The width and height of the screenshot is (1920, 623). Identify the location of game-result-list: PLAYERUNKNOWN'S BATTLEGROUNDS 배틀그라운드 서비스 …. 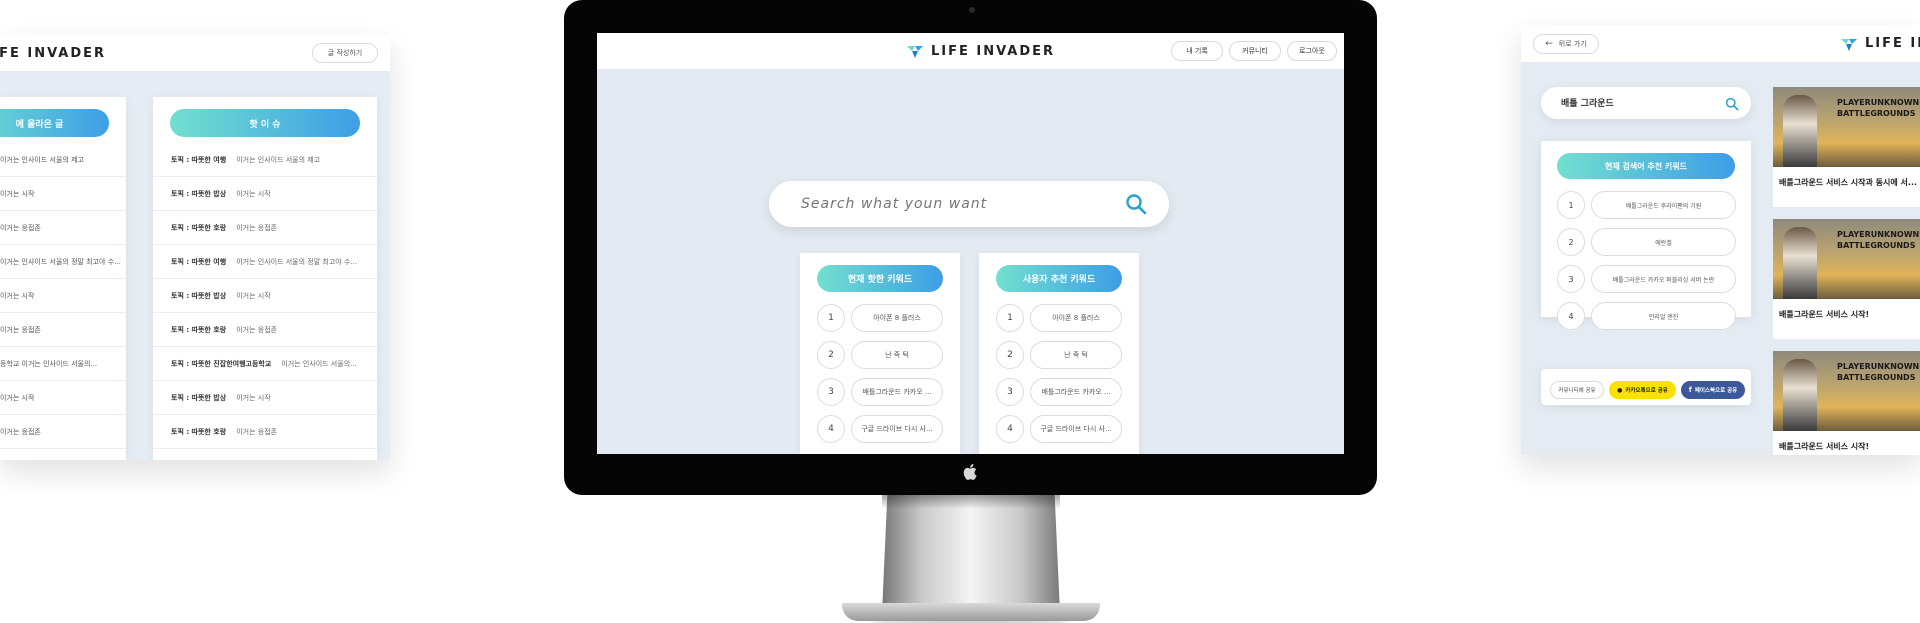
(1720, 240).